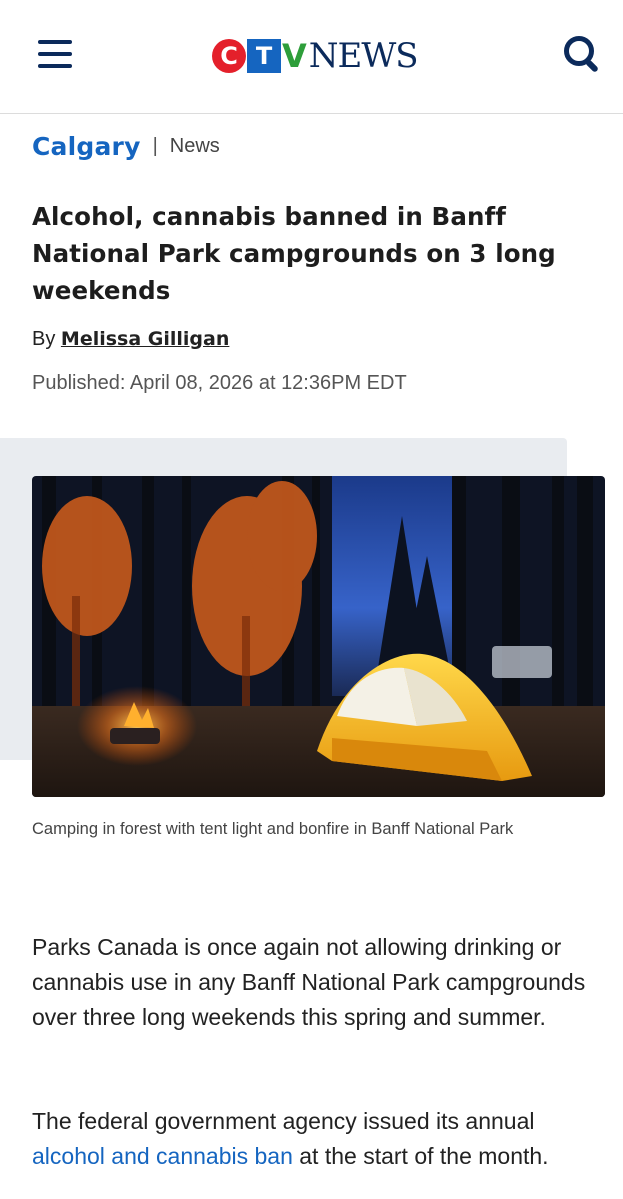 The image size is (623, 1199). What do you see at coordinates (219, 383) in the screenshot?
I see `published-date: Published: April 08, 2026 at 12:36PM EDT` at bounding box center [219, 383].